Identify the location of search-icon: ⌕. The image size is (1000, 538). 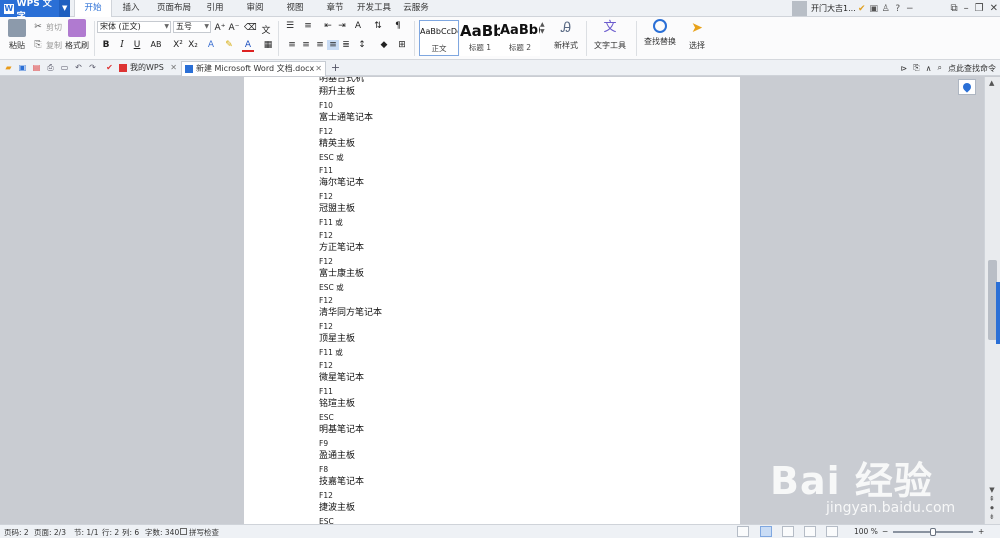
(940, 68).